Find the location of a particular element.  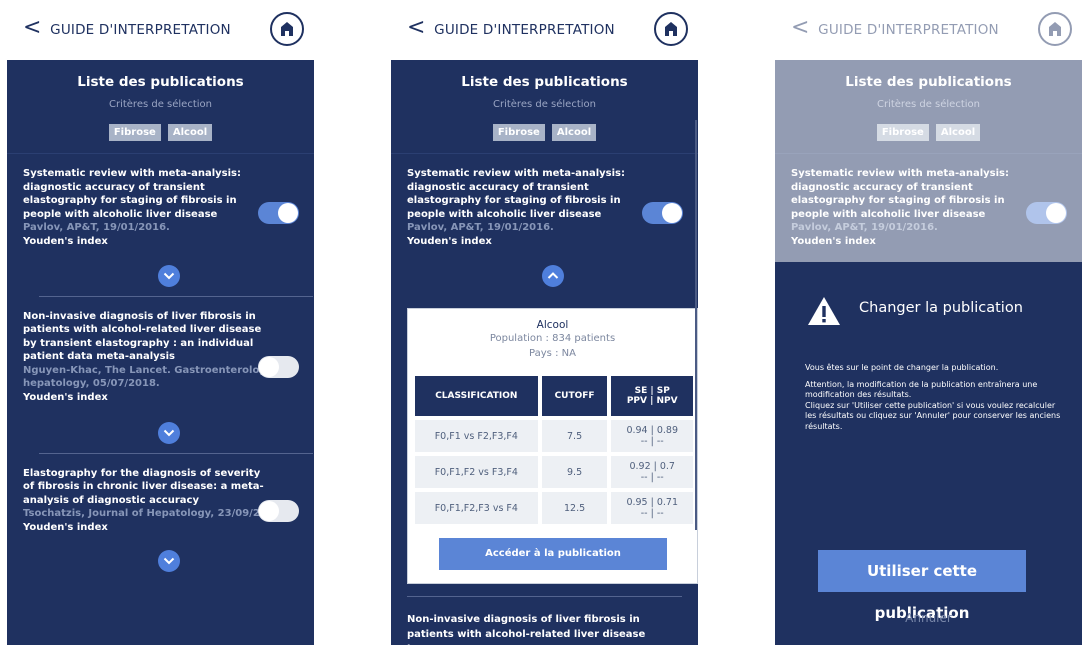

chevron-up-icon is located at coordinates (552, 275).